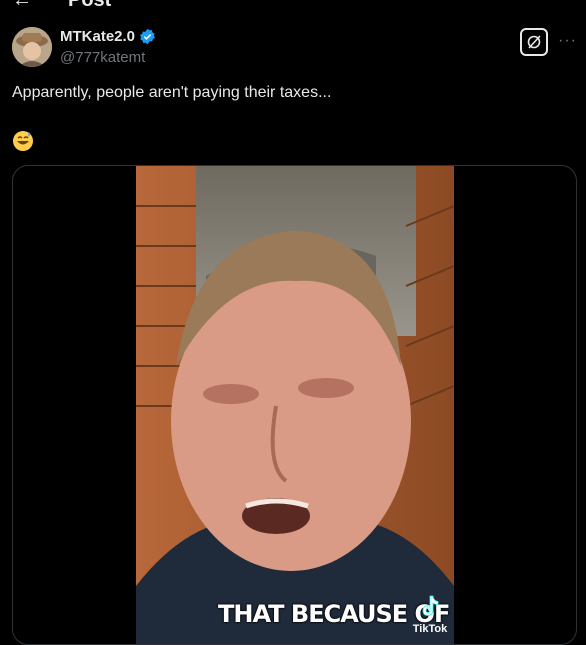  What do you see at coordinates (22, 6) in the screenshot?
I see `back-arrow-icon: ←` at bounding box center [22, 6].